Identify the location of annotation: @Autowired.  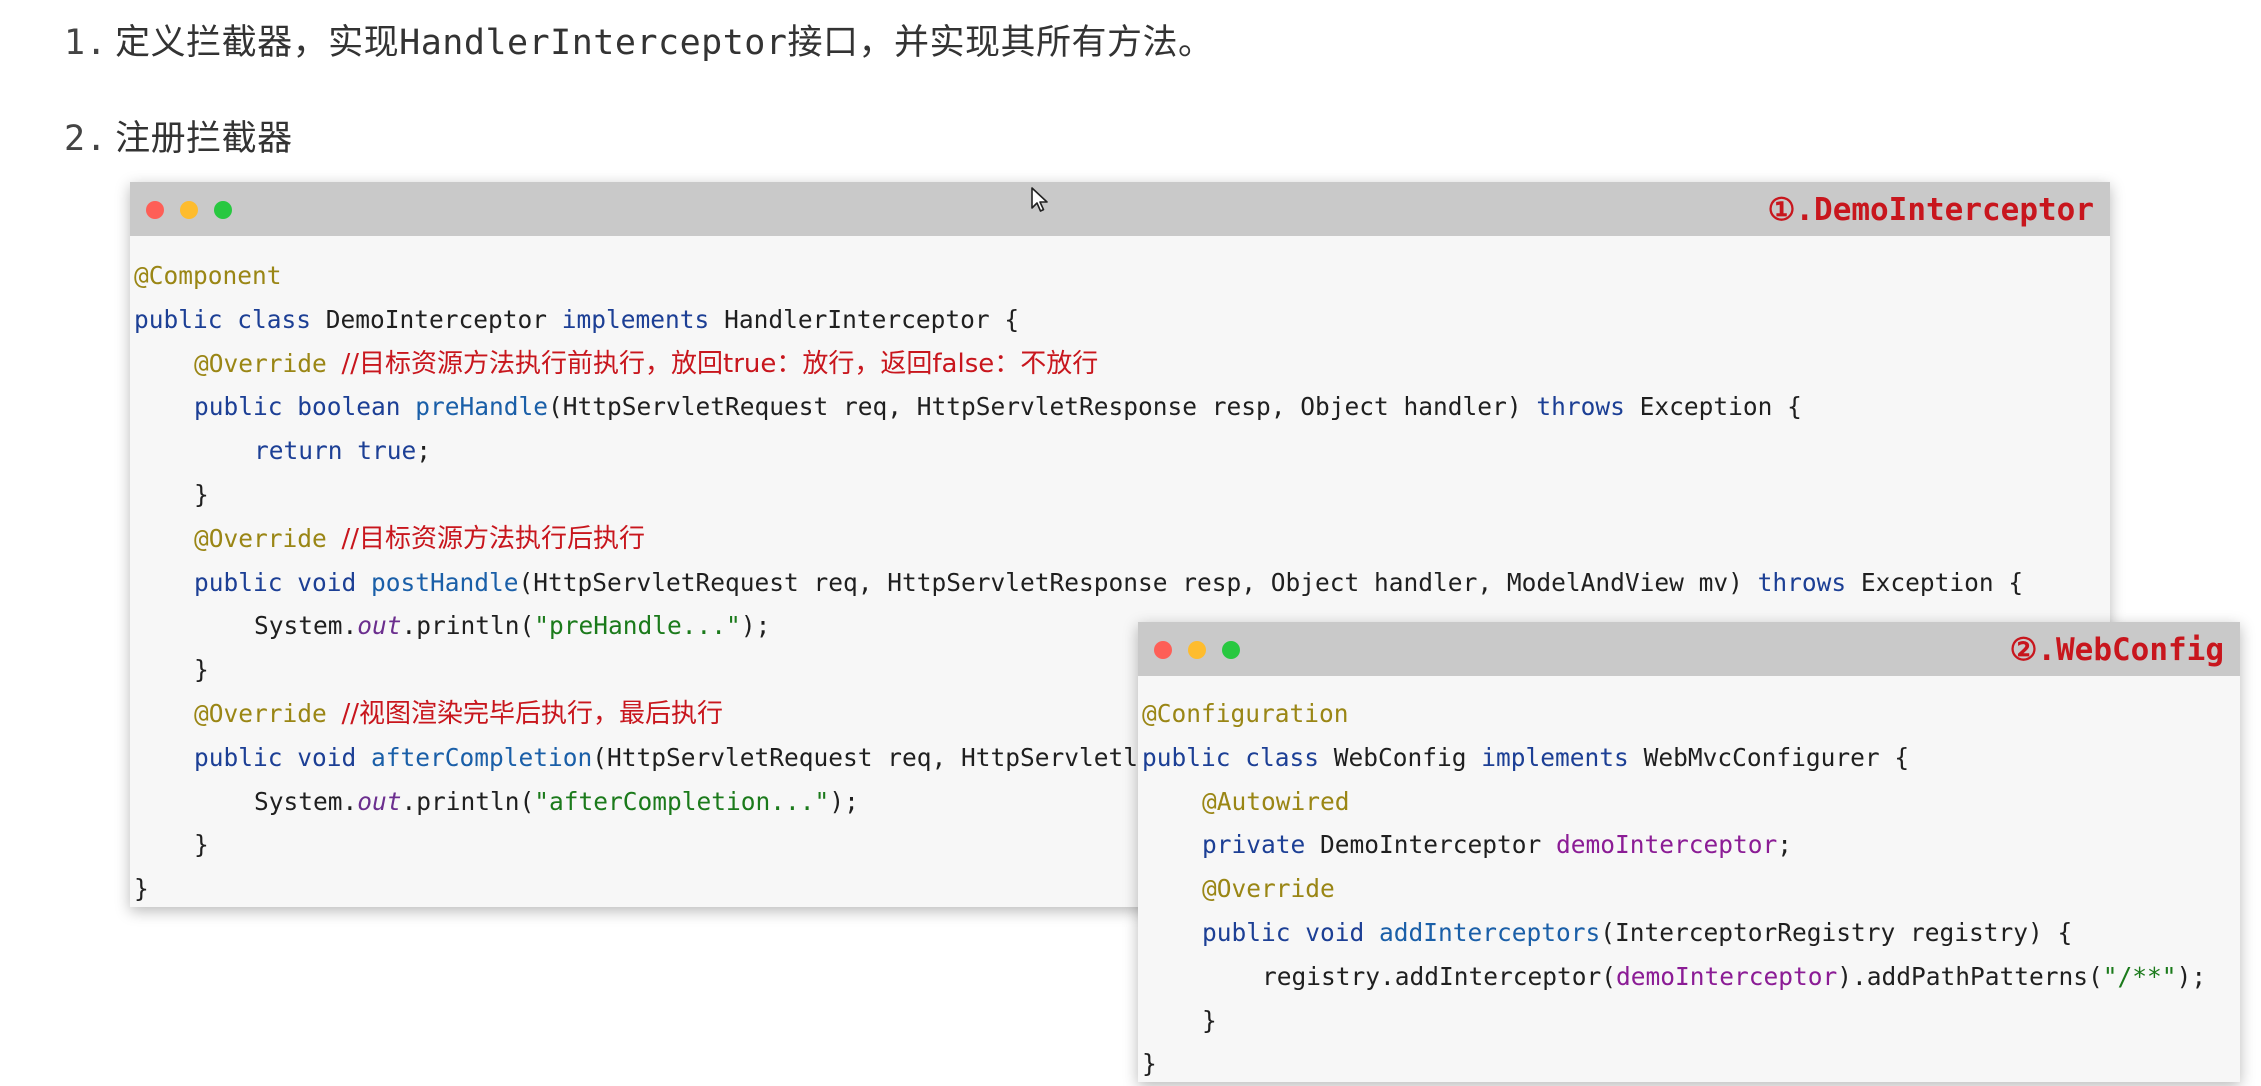
(1276, 801).